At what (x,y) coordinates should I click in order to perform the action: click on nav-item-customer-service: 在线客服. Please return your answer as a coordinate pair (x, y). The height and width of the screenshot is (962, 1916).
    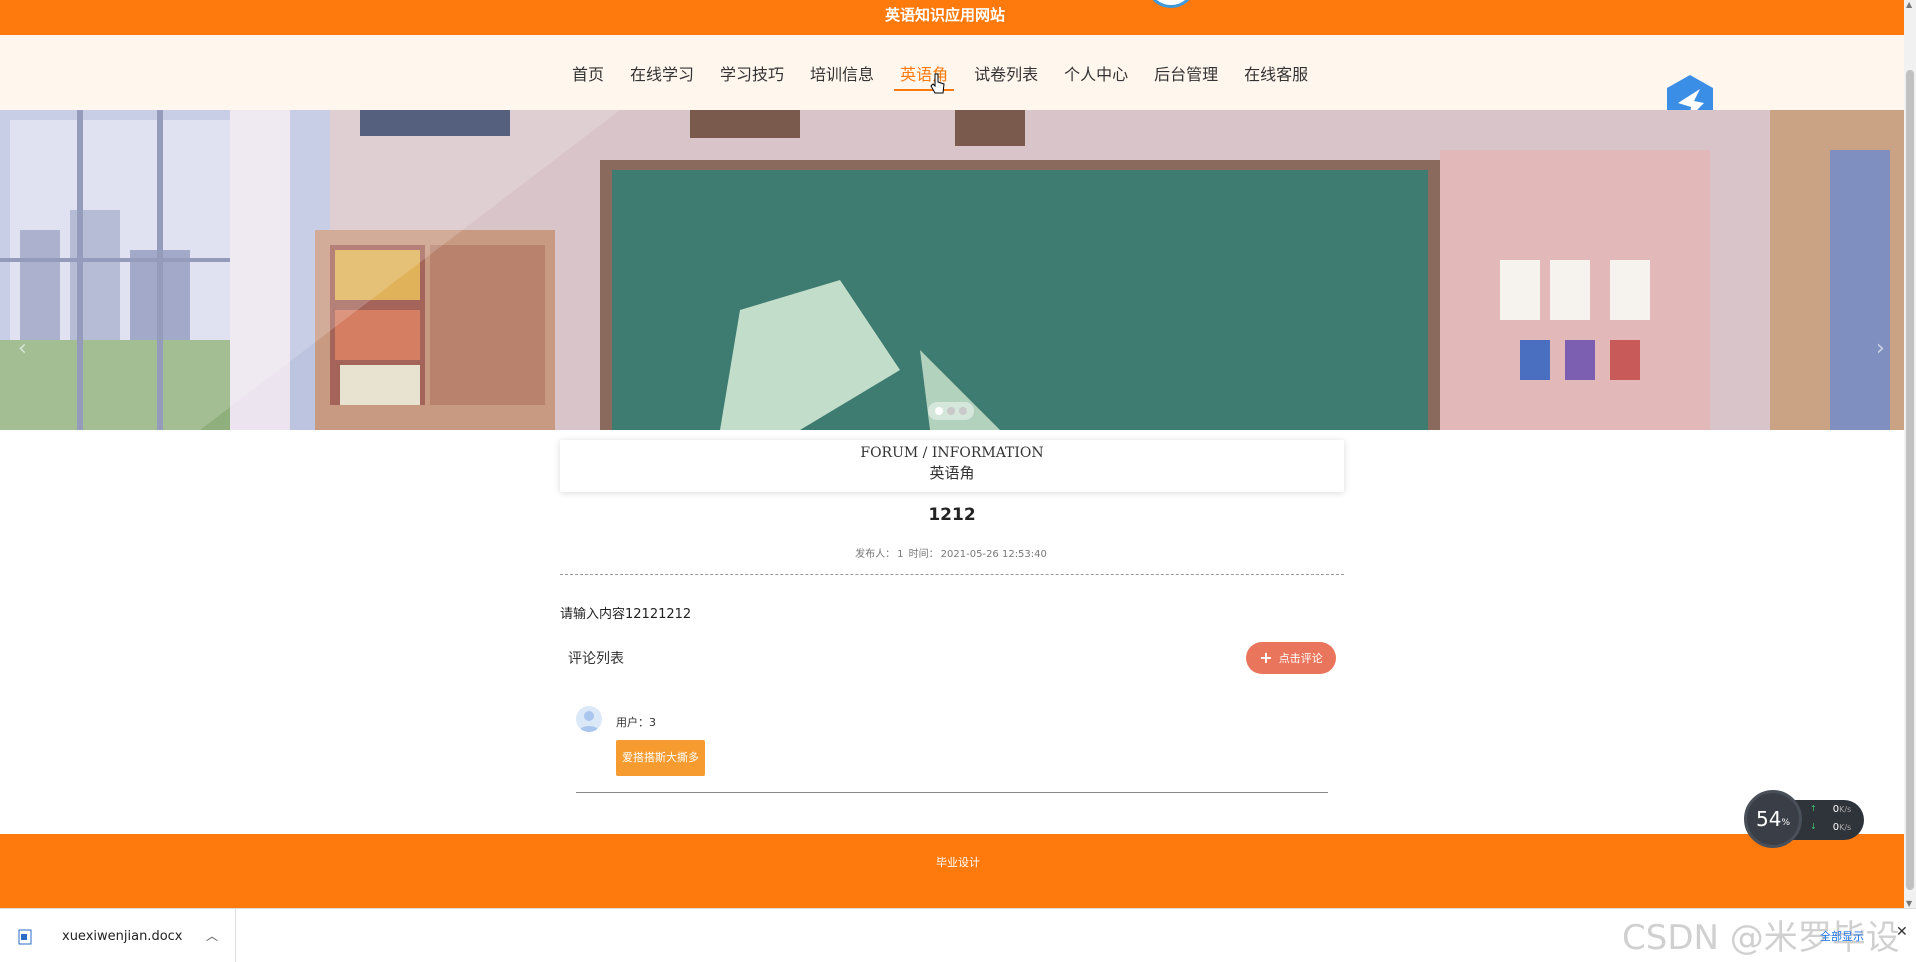
    Looking at the image, I should click on (1276, 73).